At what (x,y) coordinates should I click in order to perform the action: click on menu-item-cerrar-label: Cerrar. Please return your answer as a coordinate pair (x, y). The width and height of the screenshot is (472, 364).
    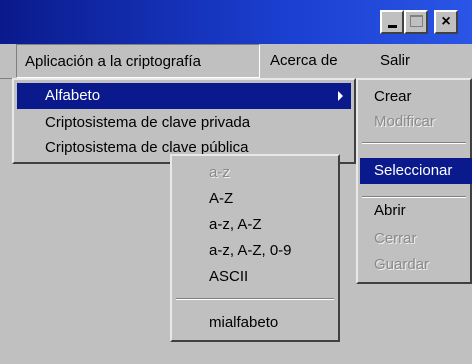
    Looking at the image, I should click on (395, 238).